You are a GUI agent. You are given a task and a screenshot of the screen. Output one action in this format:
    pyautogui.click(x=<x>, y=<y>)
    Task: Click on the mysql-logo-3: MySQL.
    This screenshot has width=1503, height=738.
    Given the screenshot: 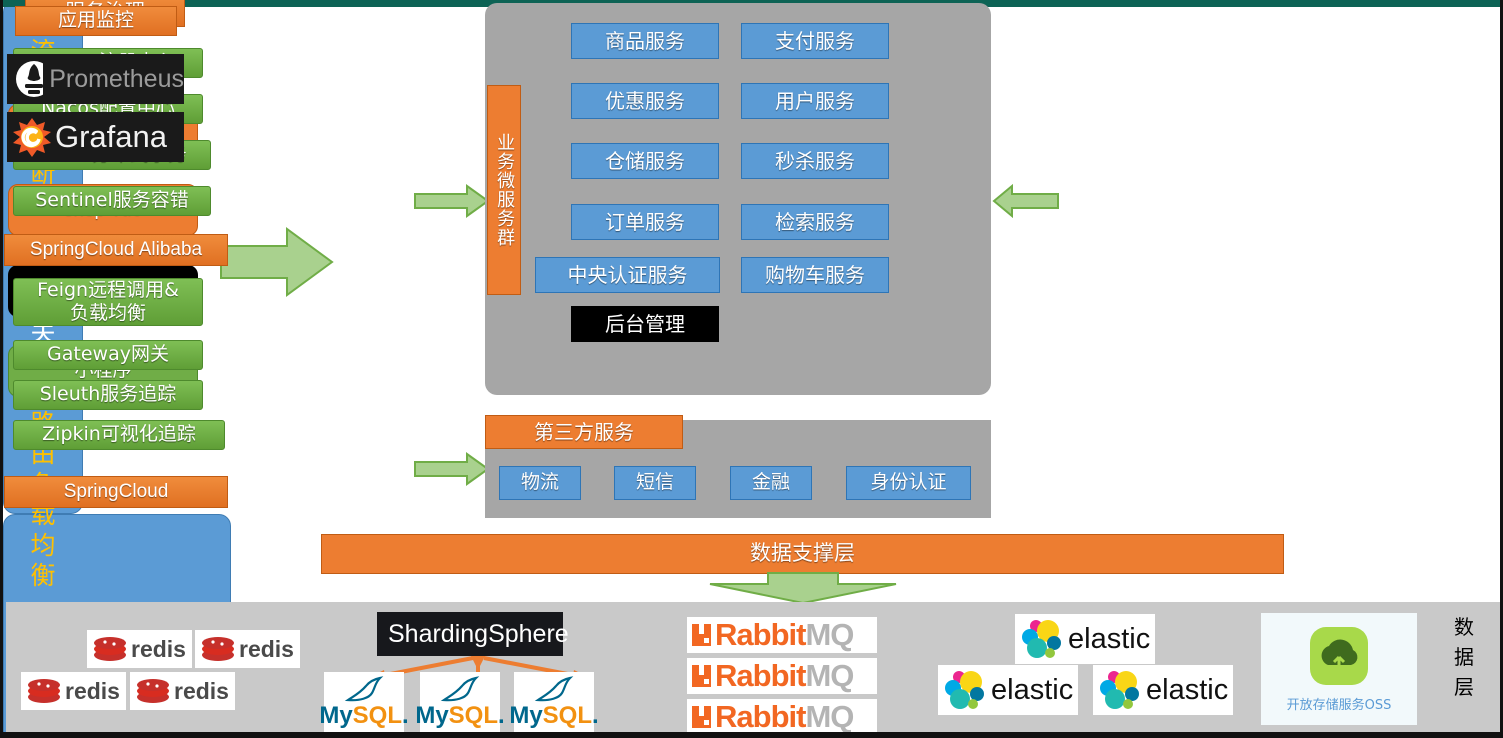 What is the action you would take?
    pyautogui.click(x=554, y=703)
    